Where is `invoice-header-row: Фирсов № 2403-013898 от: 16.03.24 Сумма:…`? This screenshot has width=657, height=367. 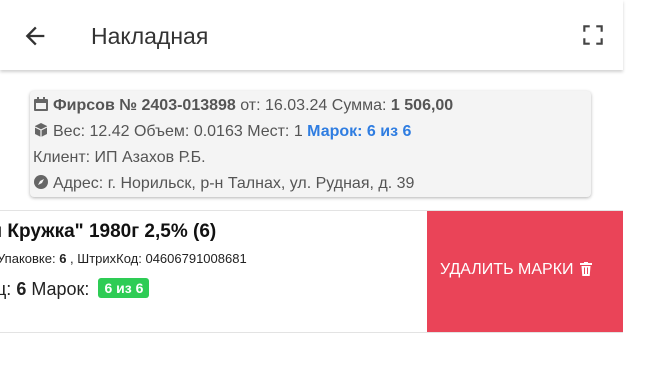
invoice-header-row: Фирсов № 2403-013898 от: 16.03.24 Сумма:… is located at coordinates (243, 106).